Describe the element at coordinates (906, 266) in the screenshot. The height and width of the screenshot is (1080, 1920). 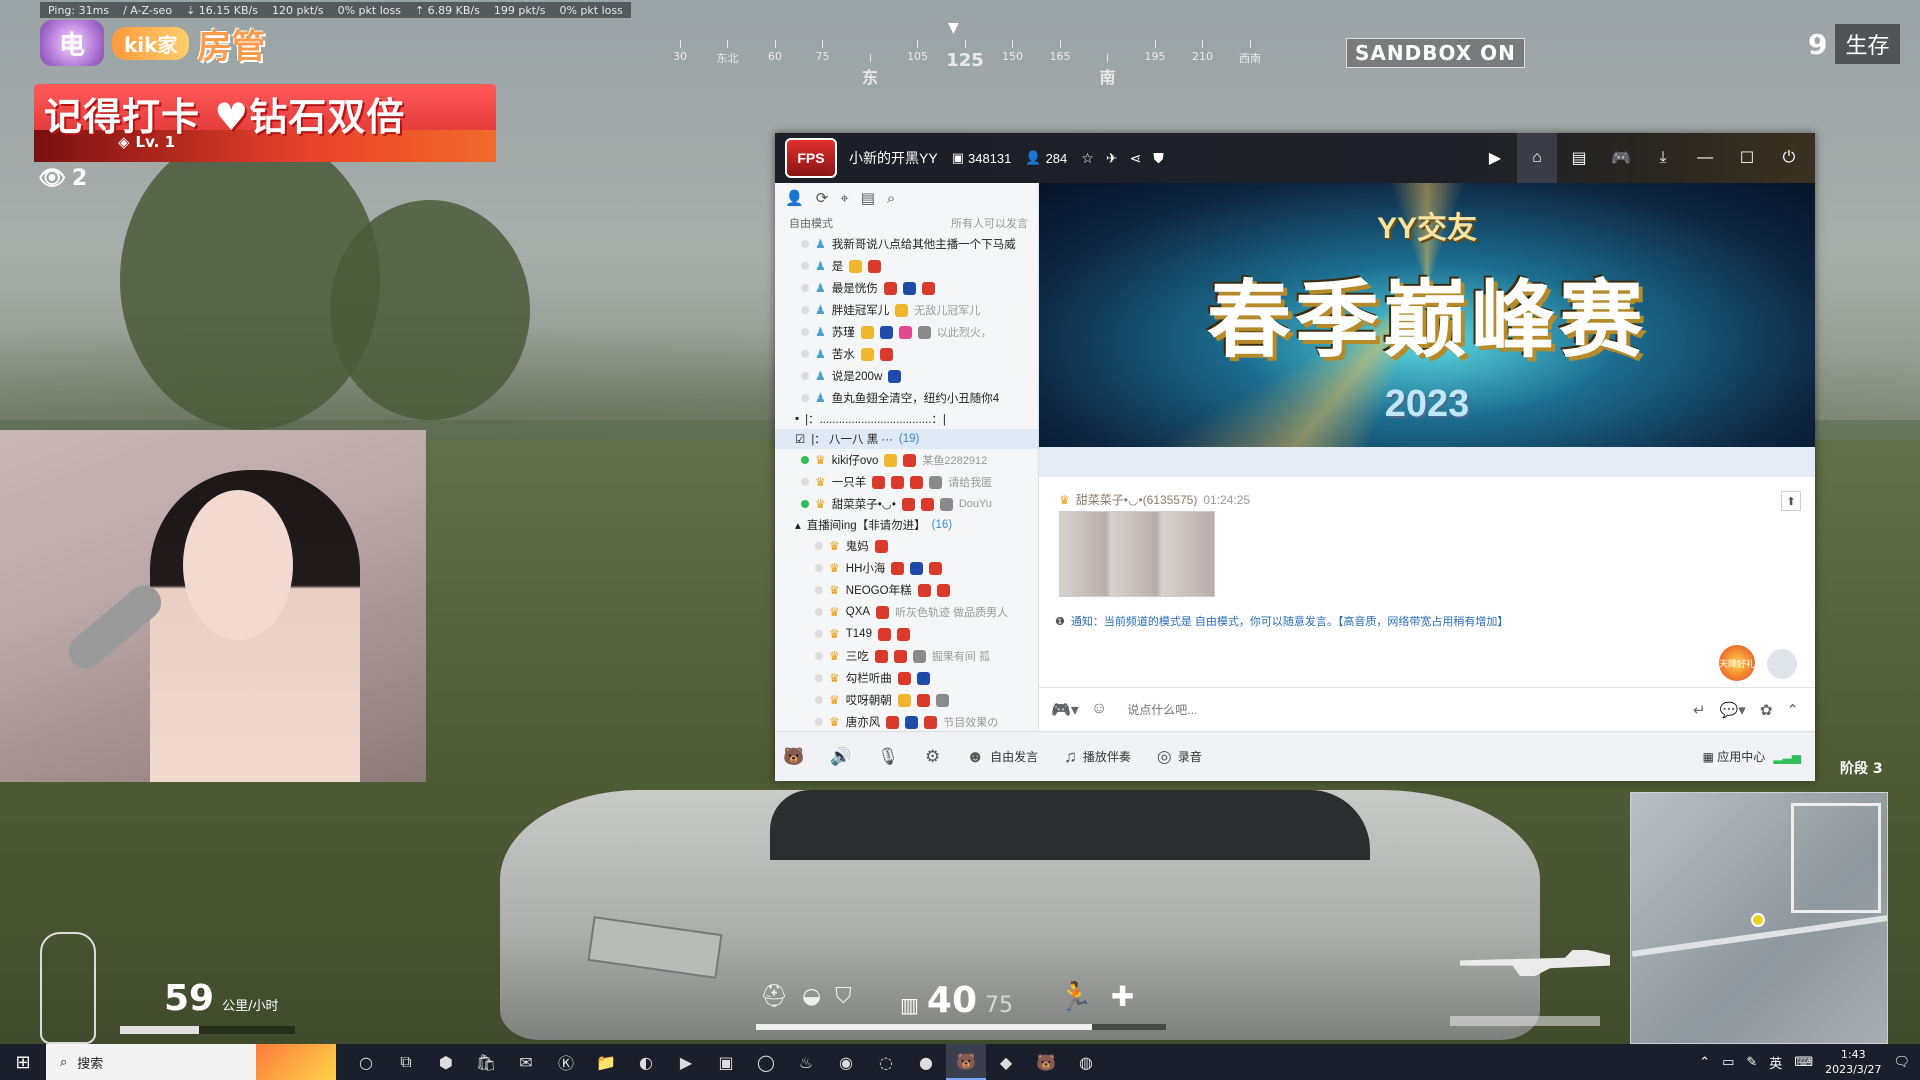
I see `user-list-item: ♟ 是` at that location.